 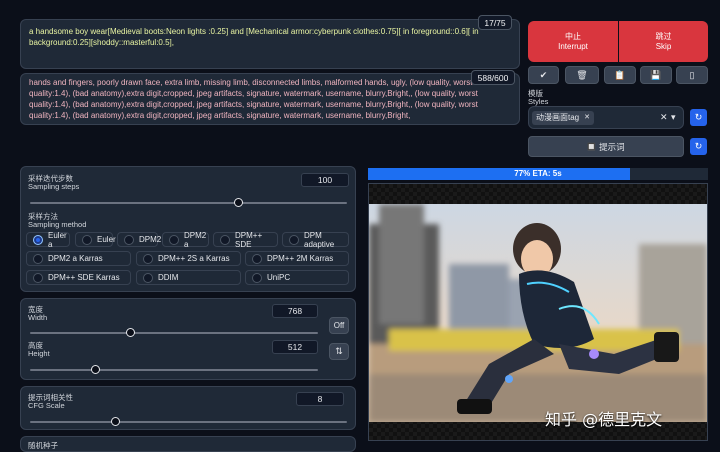 What do you see at coordinates (663, 46) in the screenshot?
I see `skip-label-en: Skip` at bounding box center [663, 46].